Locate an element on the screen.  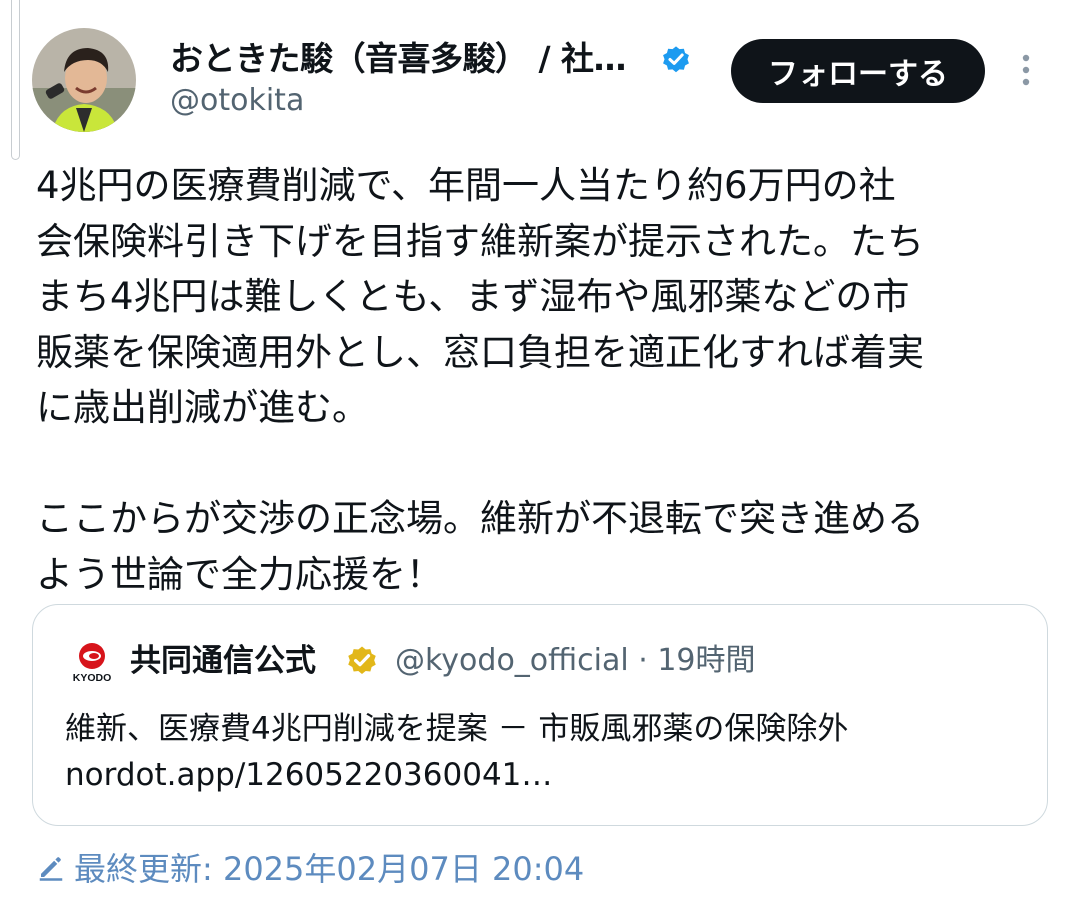
quote-handle-time: @kyodo_official · 19時間 is located at coordinates (575, 660).